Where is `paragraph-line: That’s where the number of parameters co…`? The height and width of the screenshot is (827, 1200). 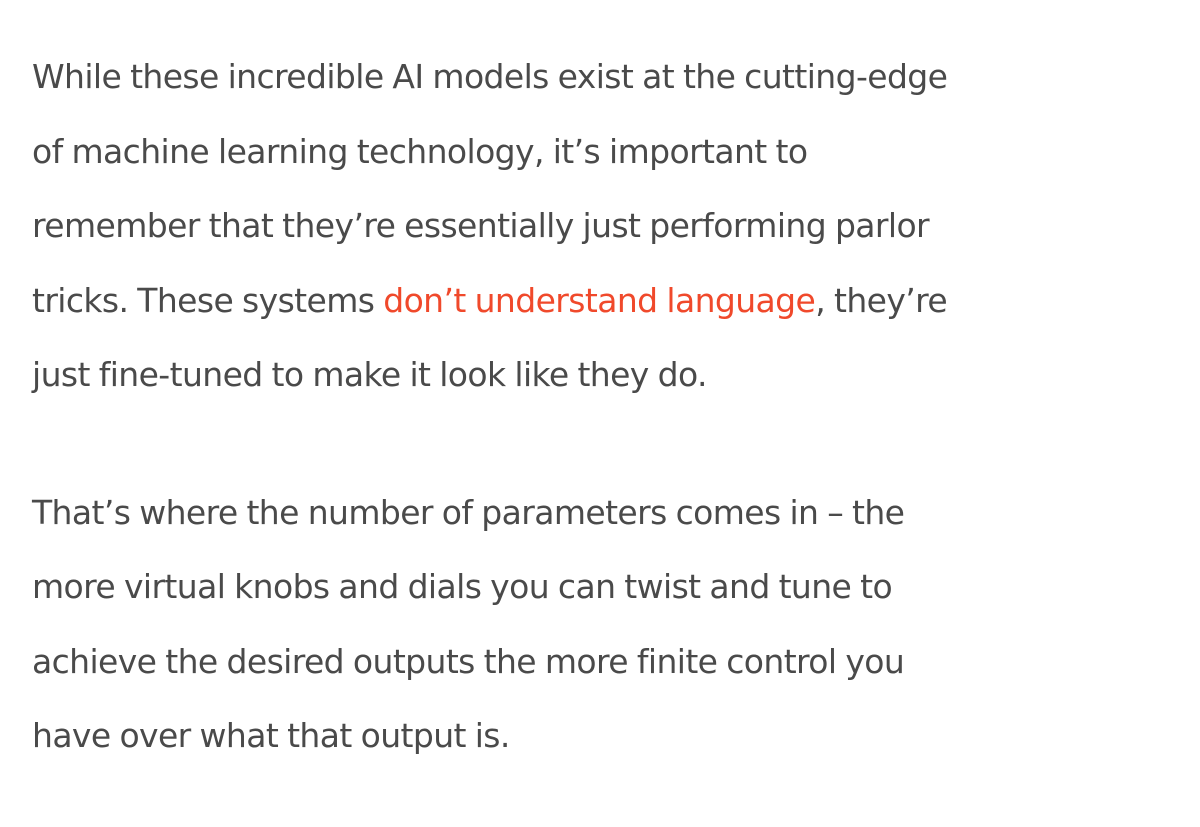
paragraph-line: That’s where the number of parameters co… is located at coordinates (468, 512).